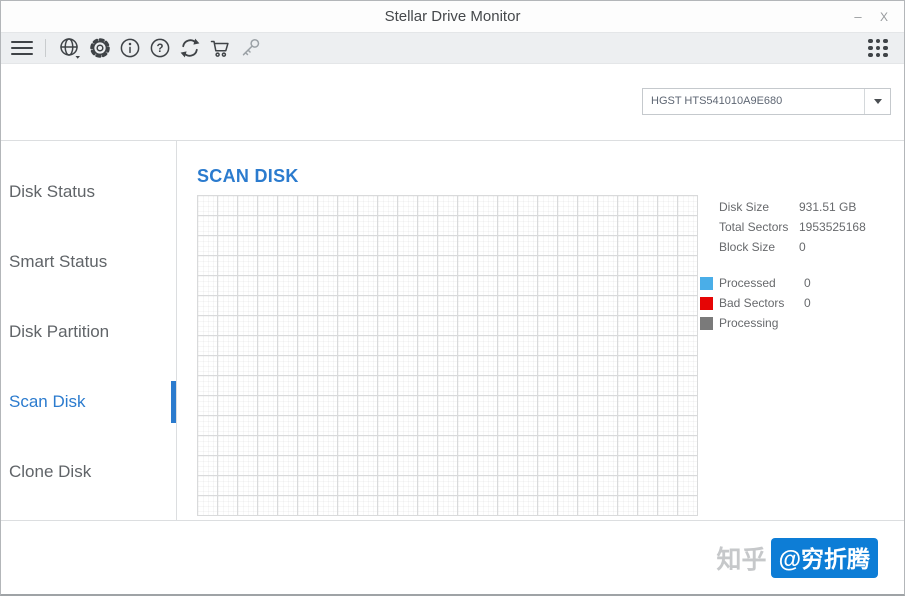 The width and height of the screenshot is (905, 600). Describe the element at coordinates (88, 192) in the screenshot. I see `sidebar-item-disk-status: Disk Status` at that location.